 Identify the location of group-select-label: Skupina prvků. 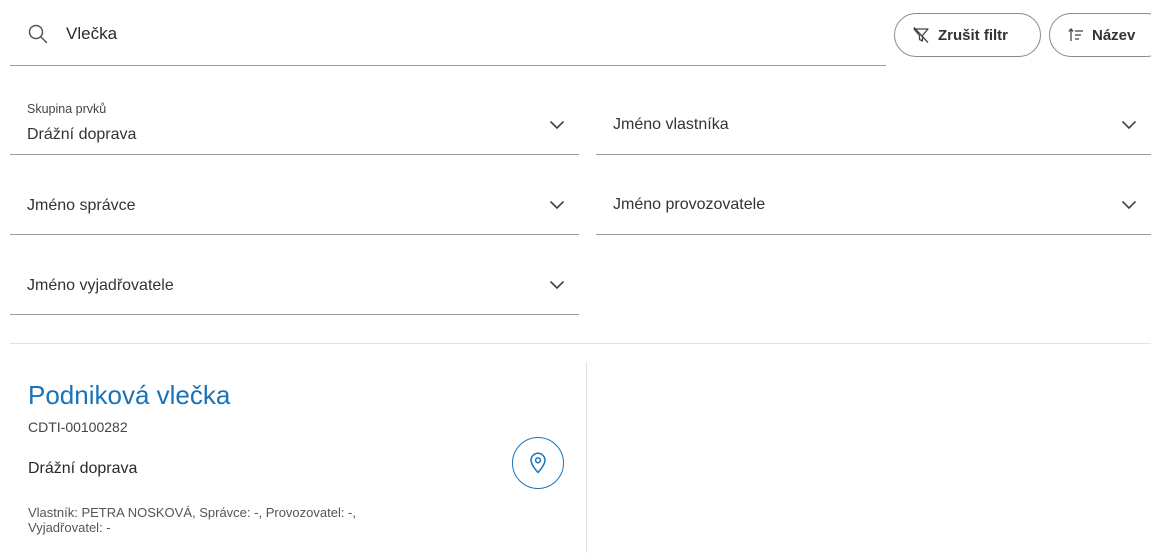
(67, 109).